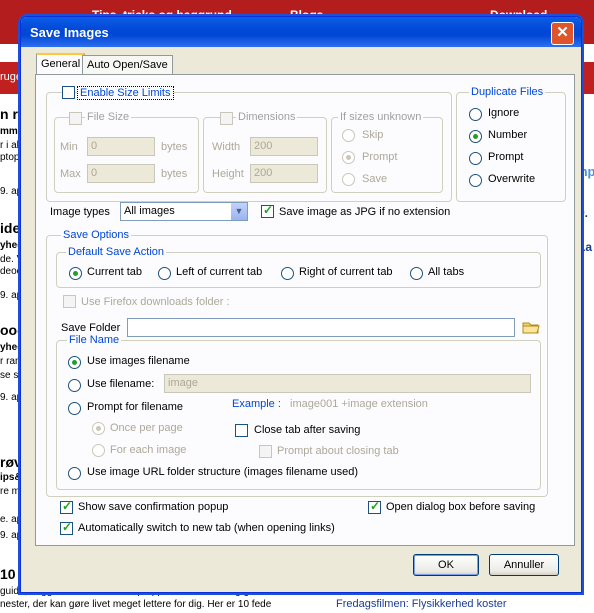 This screenshot has height=613, width=594. What do you see at coordinates (346, 272) in the screenshot?
I see `action-right-tab-label: Right of current tab` at bounding box center [346, 272].